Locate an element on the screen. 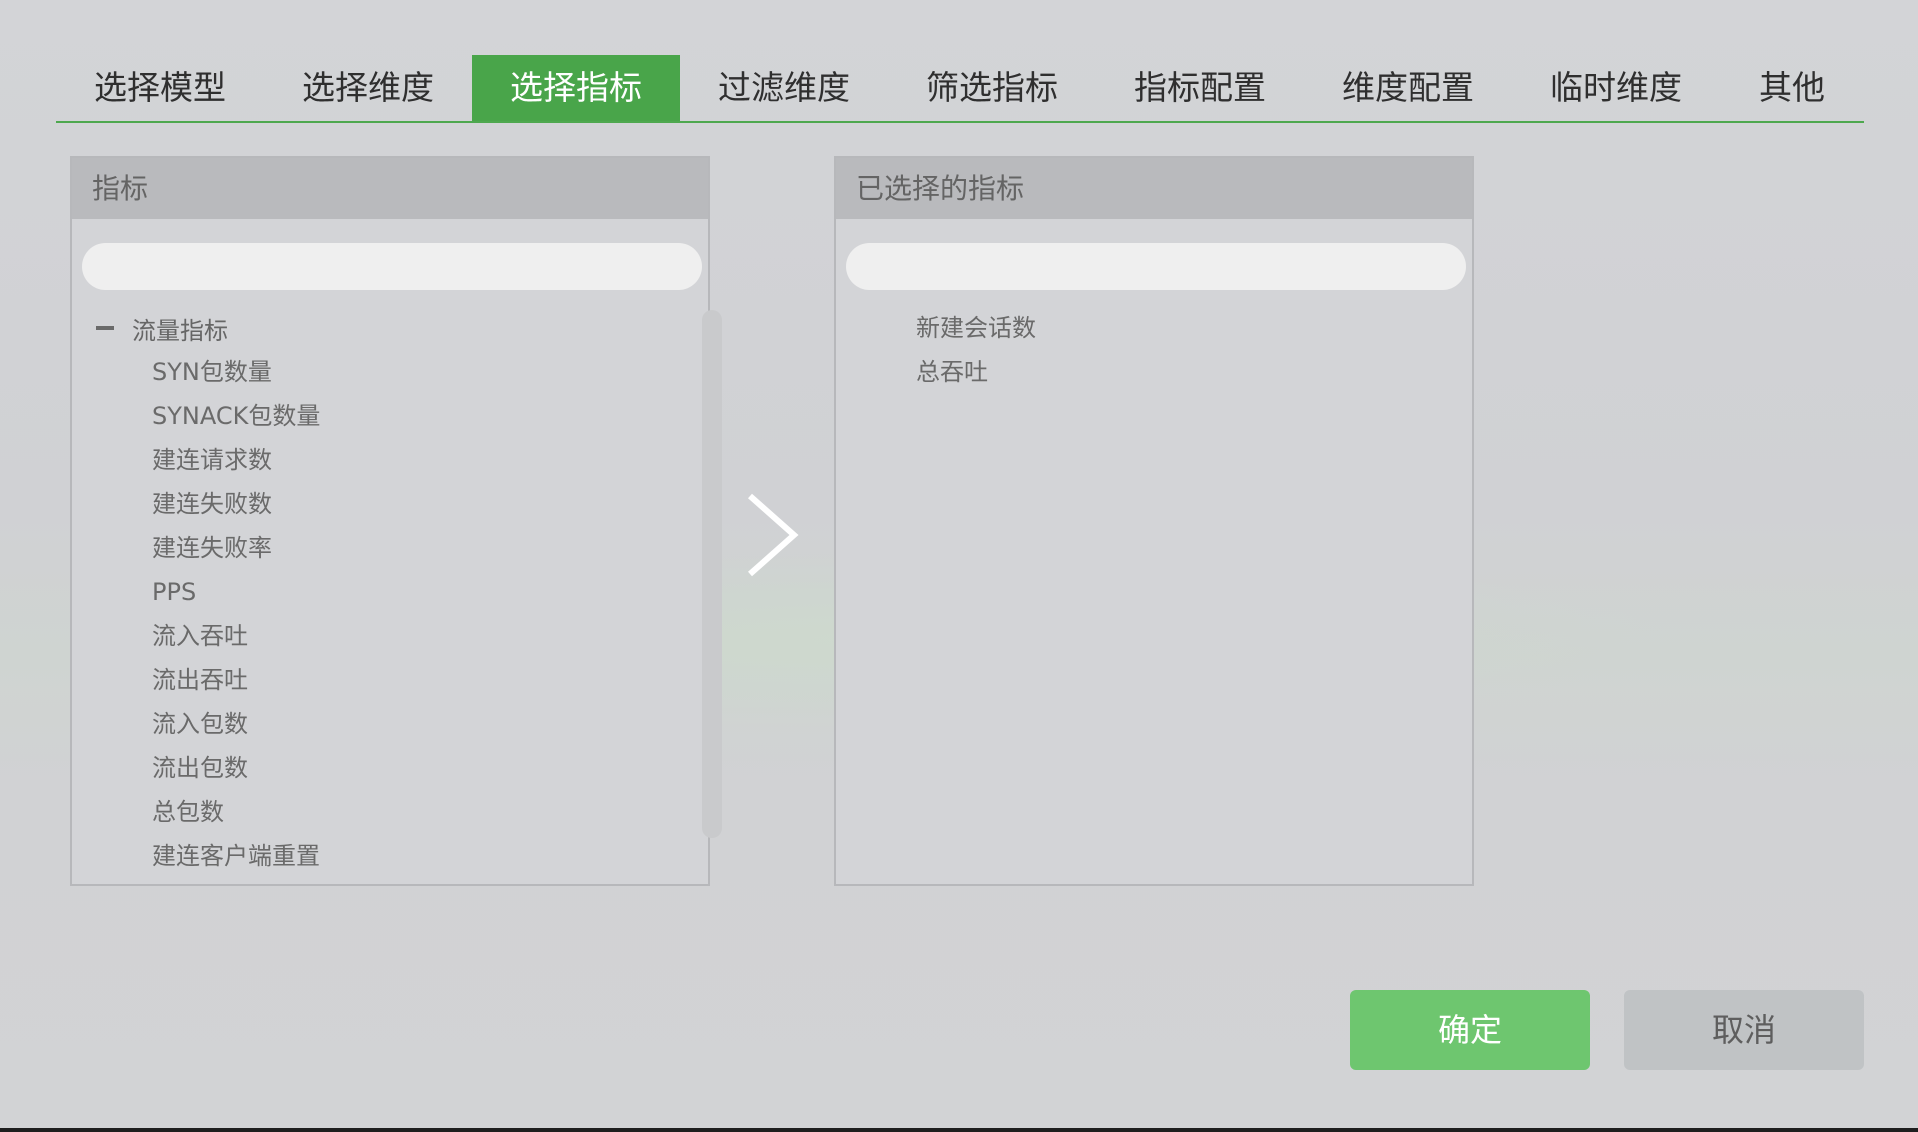 The height and width of the screenshot is (1132, 1918). confirm-button: 确定 is located at coordinates (1470, 1030).